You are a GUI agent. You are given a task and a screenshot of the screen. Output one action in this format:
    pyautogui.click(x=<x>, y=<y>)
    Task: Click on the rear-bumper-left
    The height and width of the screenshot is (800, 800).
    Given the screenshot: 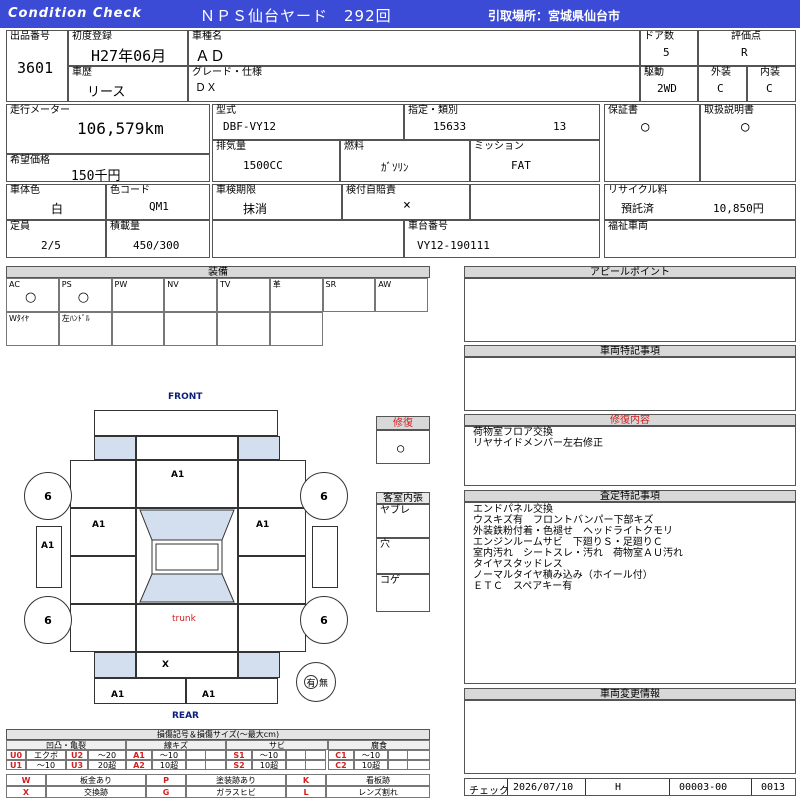 What is the action you would take?
    pyautogui.click(x=140, y=691)
    